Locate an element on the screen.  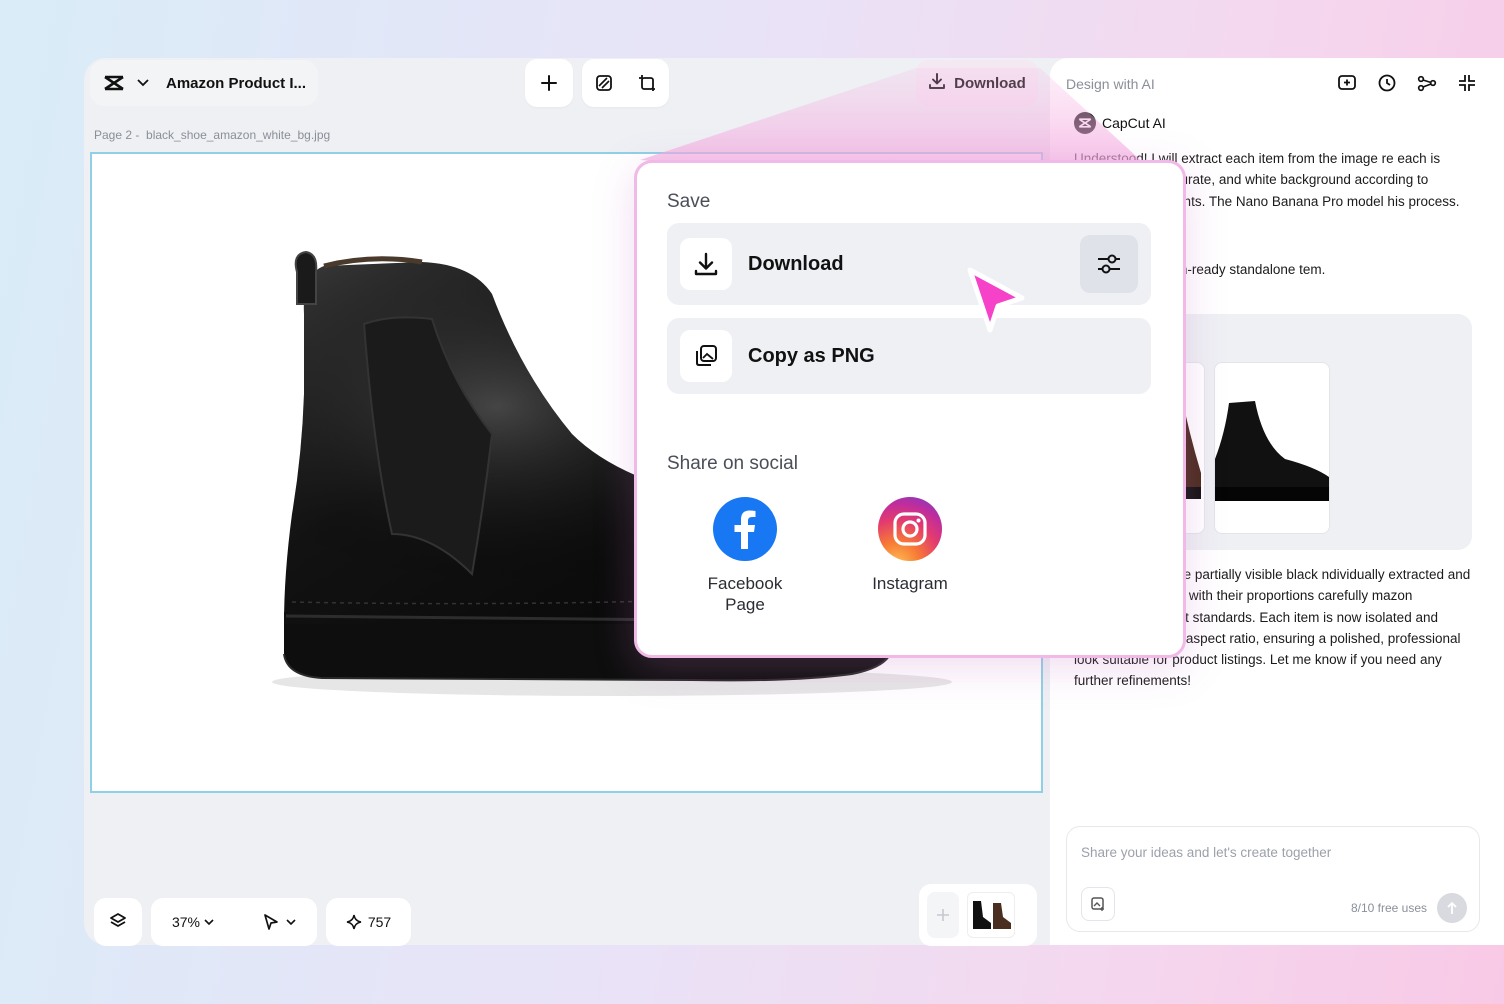
view-controls: 37% is located at coordinates (234, 922).